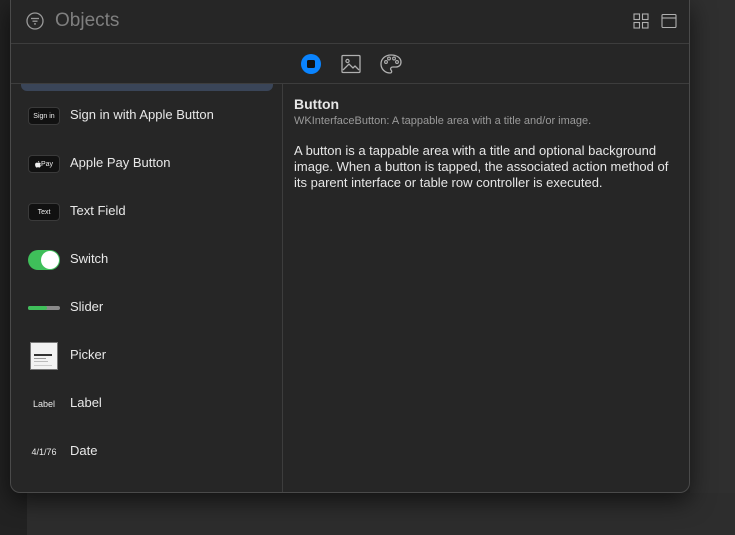  I want to click on sign-in-with-apple-thumbnail: Sign in, so click(44, 116).